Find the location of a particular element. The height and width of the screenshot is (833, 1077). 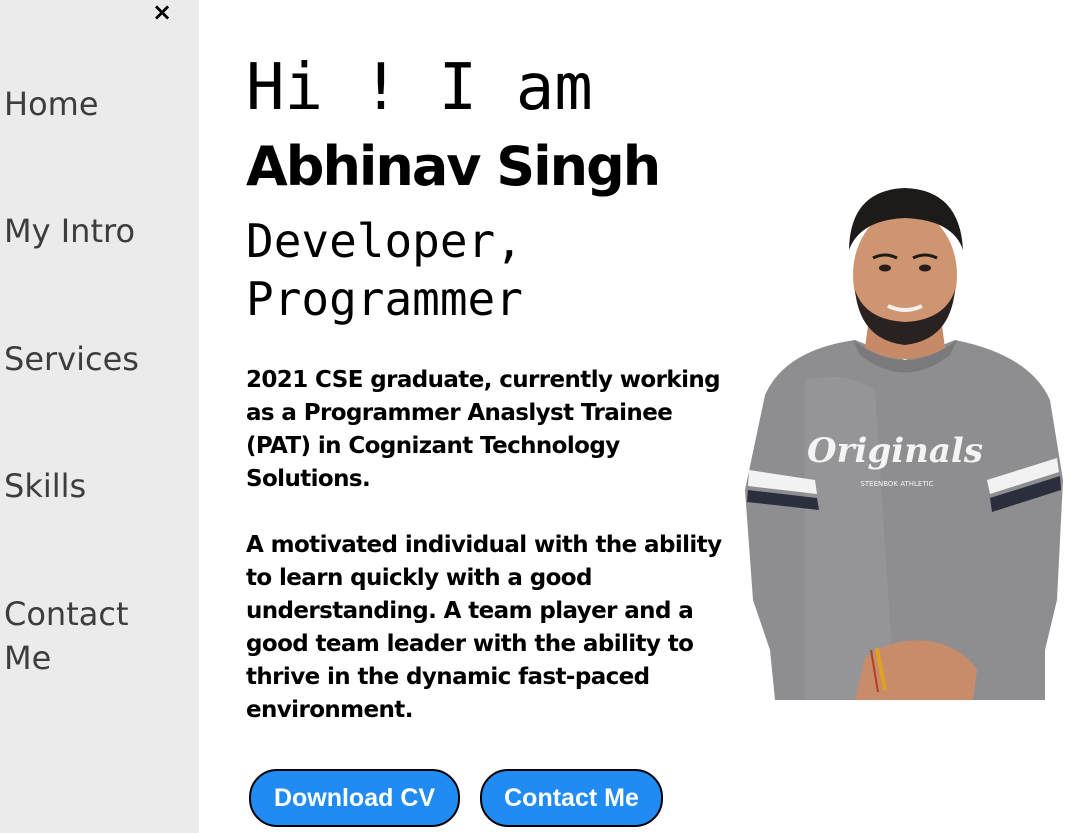

sidebar-item-skills: Skills is located at coordinates (99, 486).